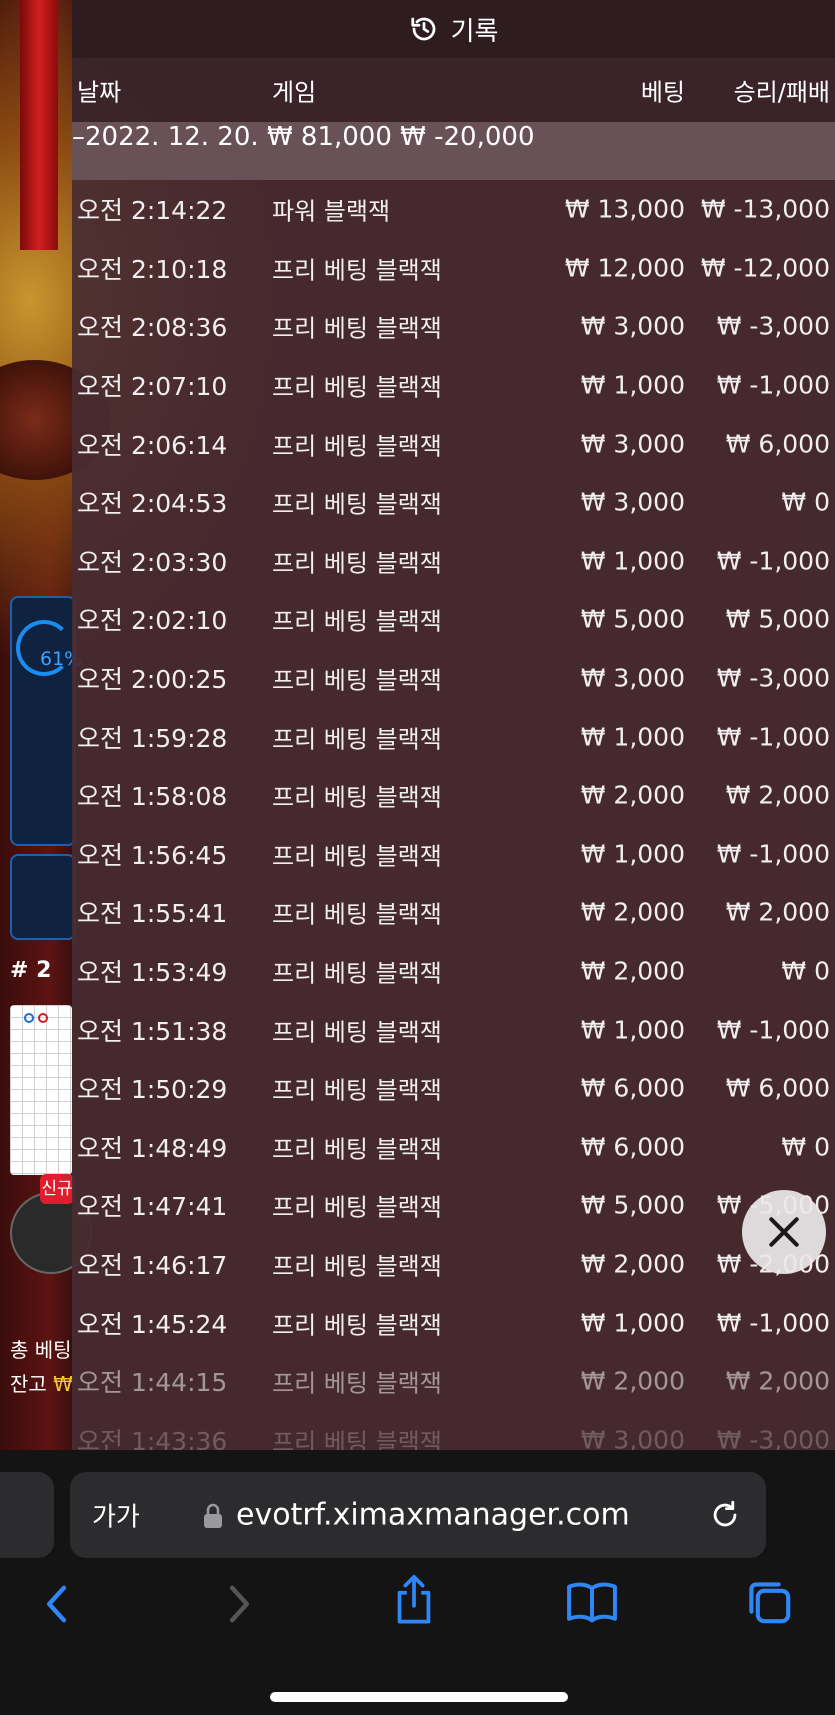 The image size is (835, 1715). I want to click on history-row: 오전 1:48:49 프리 베팅 블랙잭 ₩ 6,000 ₩ 0, so click(453, 1147).